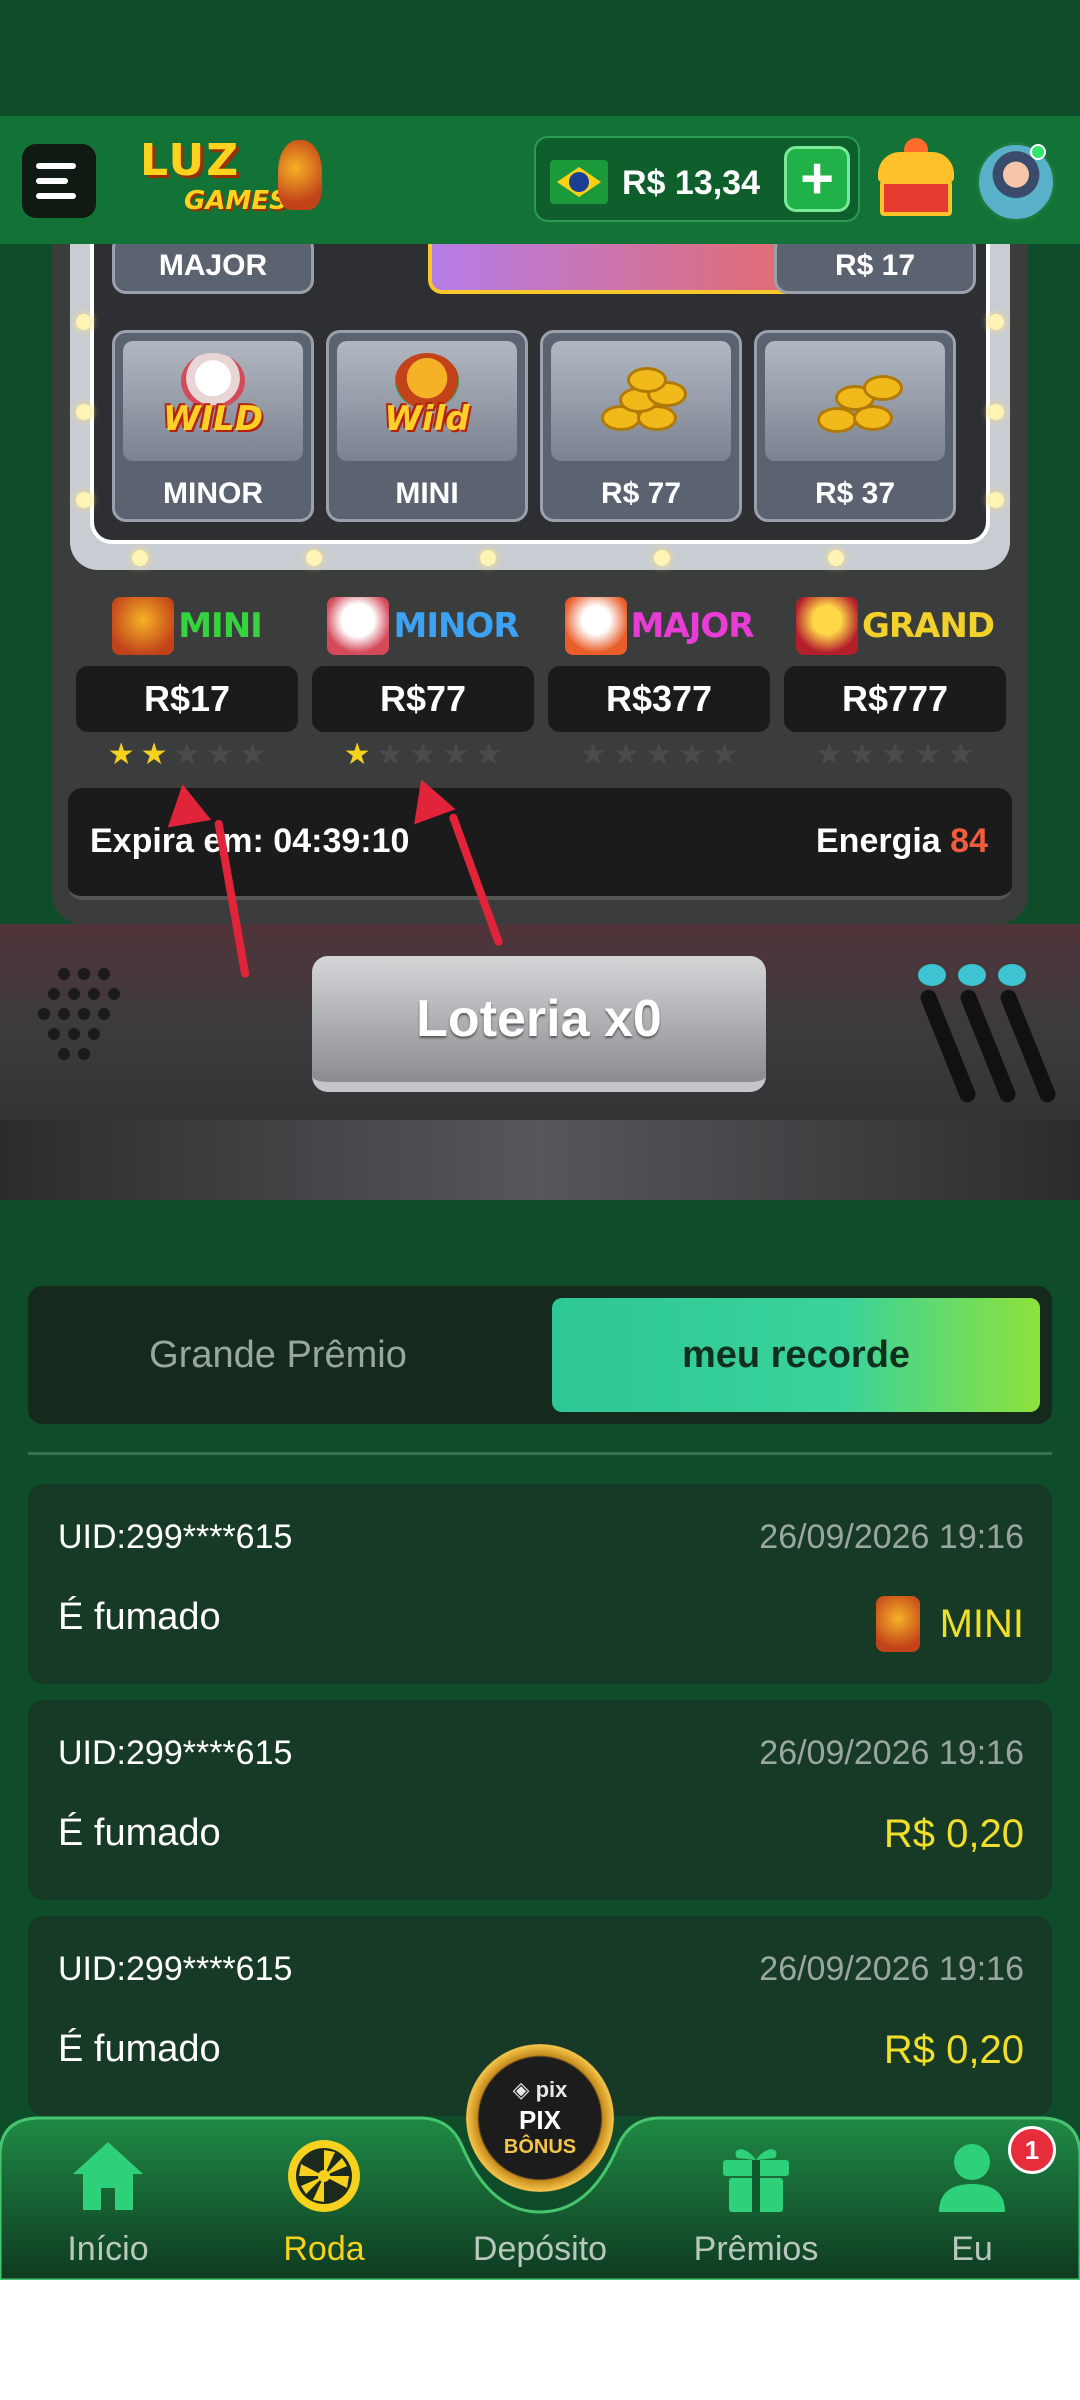 The image size is (1080, 2400). Describe the element at coordinates (540, 2147) in the screenshot. I see `bonus-text: BÔNUS` at that location.